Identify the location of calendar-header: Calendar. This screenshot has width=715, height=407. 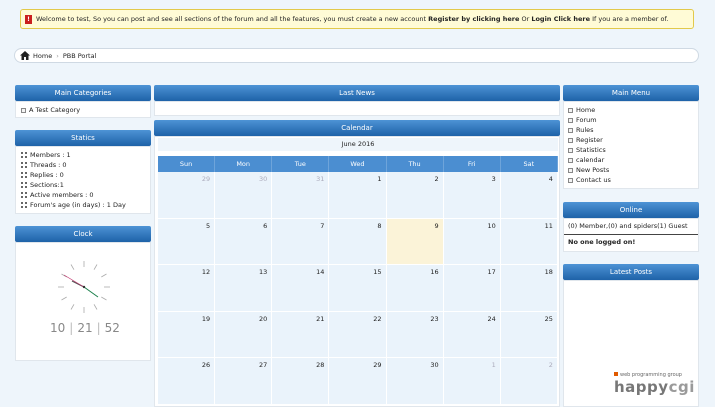
(357, 128).